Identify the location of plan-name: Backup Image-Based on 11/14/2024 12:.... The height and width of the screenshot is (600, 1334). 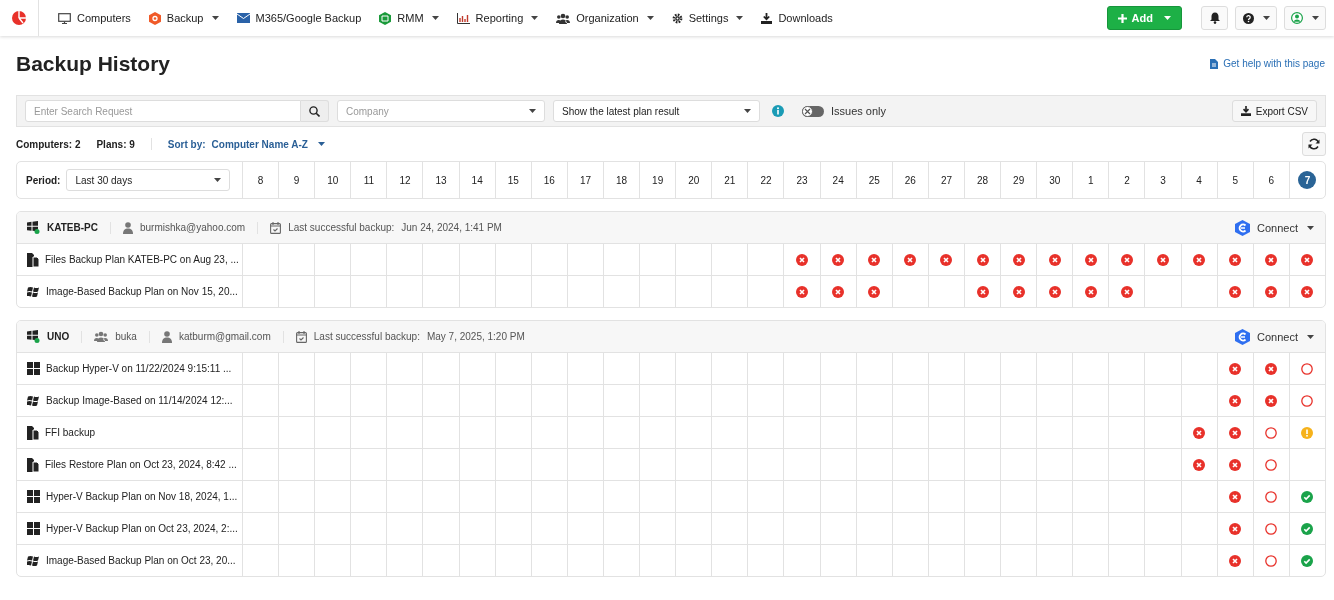
(139, 400).